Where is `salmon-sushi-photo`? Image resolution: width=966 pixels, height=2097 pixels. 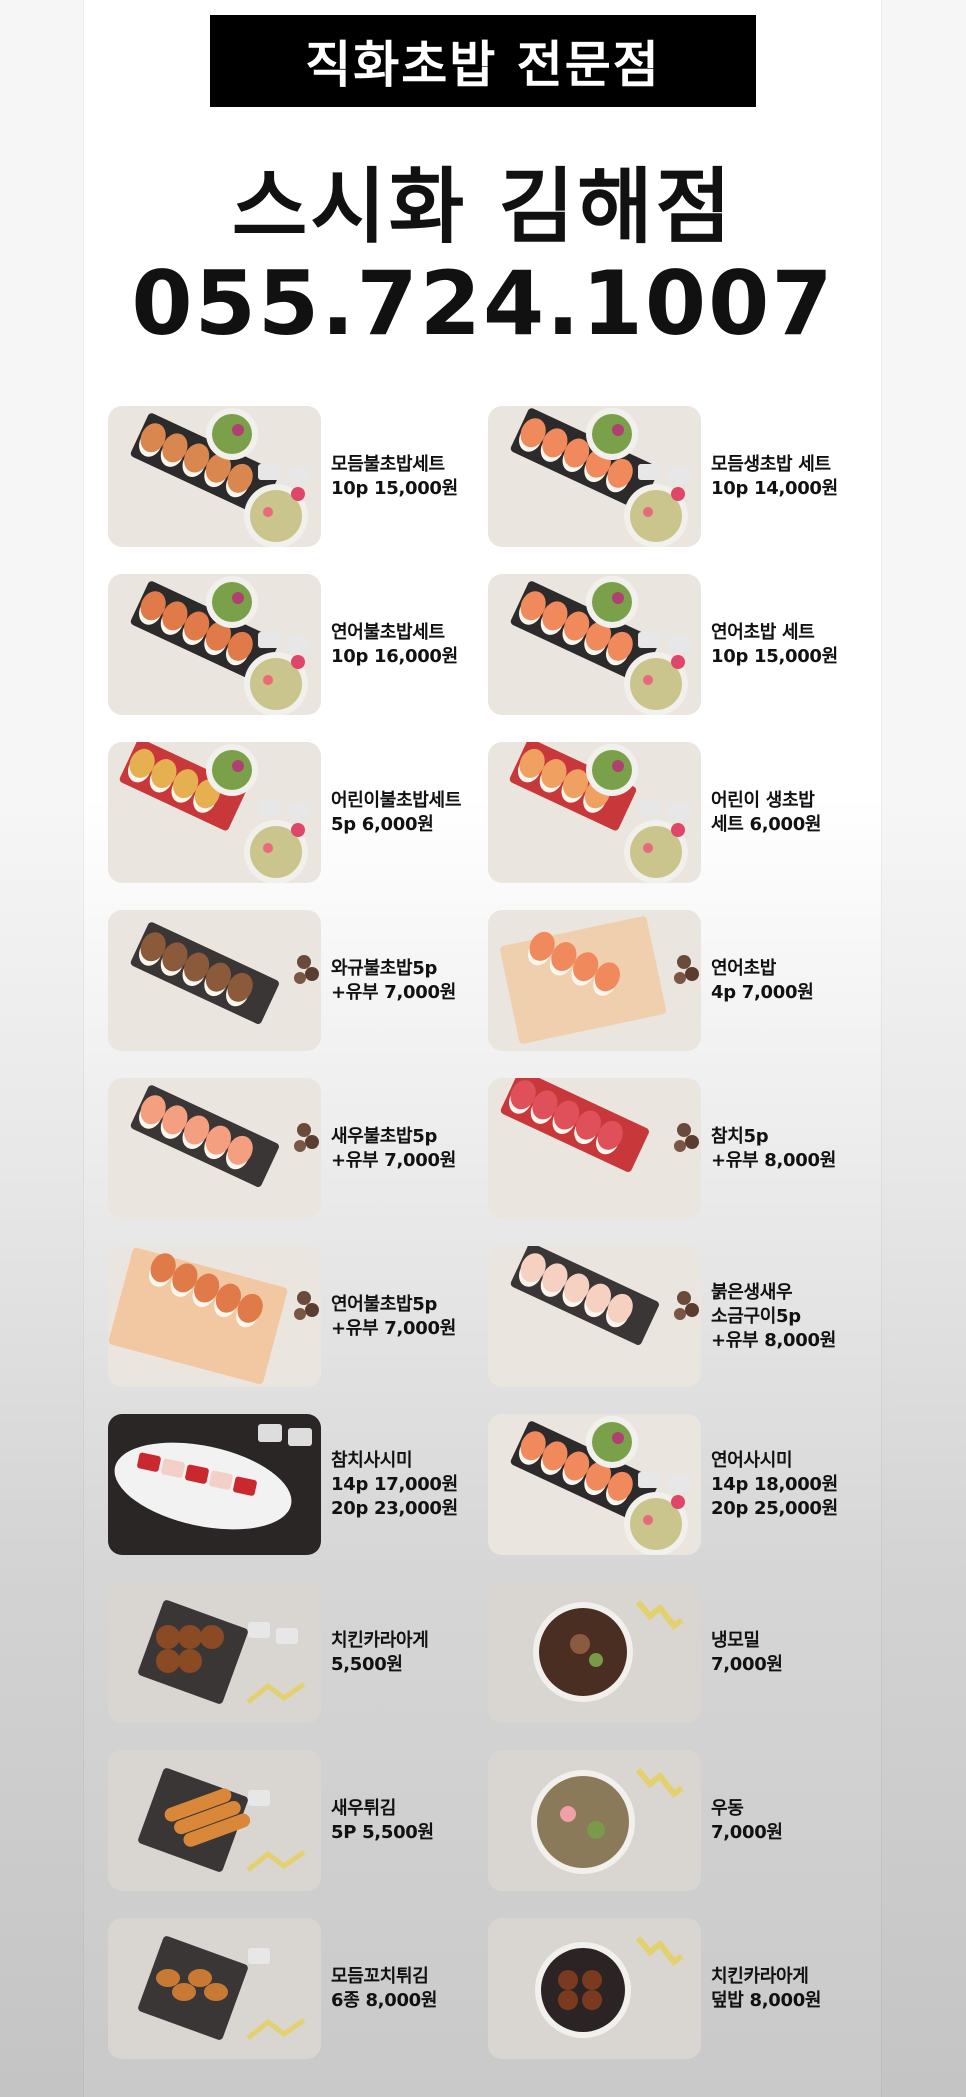 salmon-sushi-photo is located at coordinates (594, 980).